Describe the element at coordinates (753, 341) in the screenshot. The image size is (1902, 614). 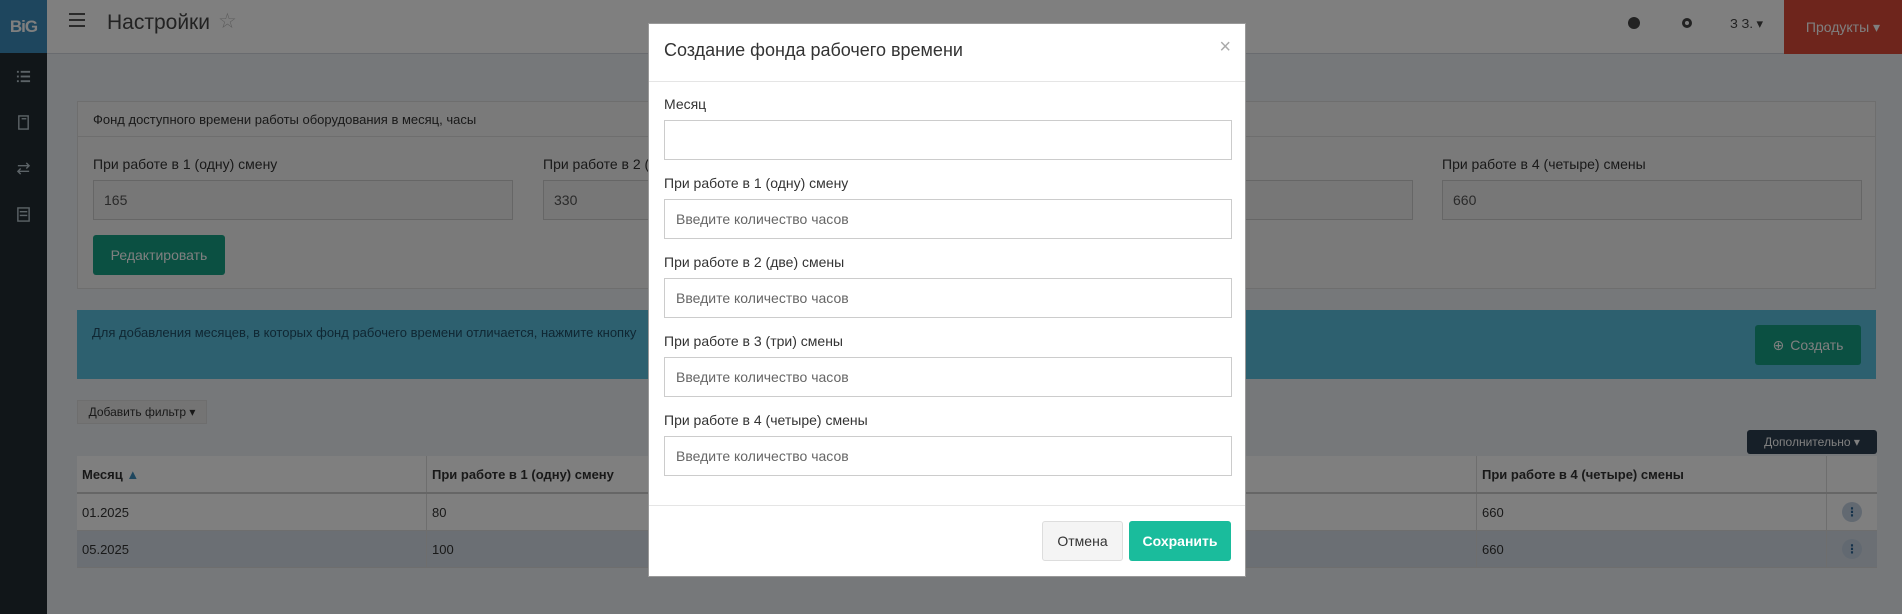
I see `shift-3-label: При работе в 3 (три) смены` at that location.